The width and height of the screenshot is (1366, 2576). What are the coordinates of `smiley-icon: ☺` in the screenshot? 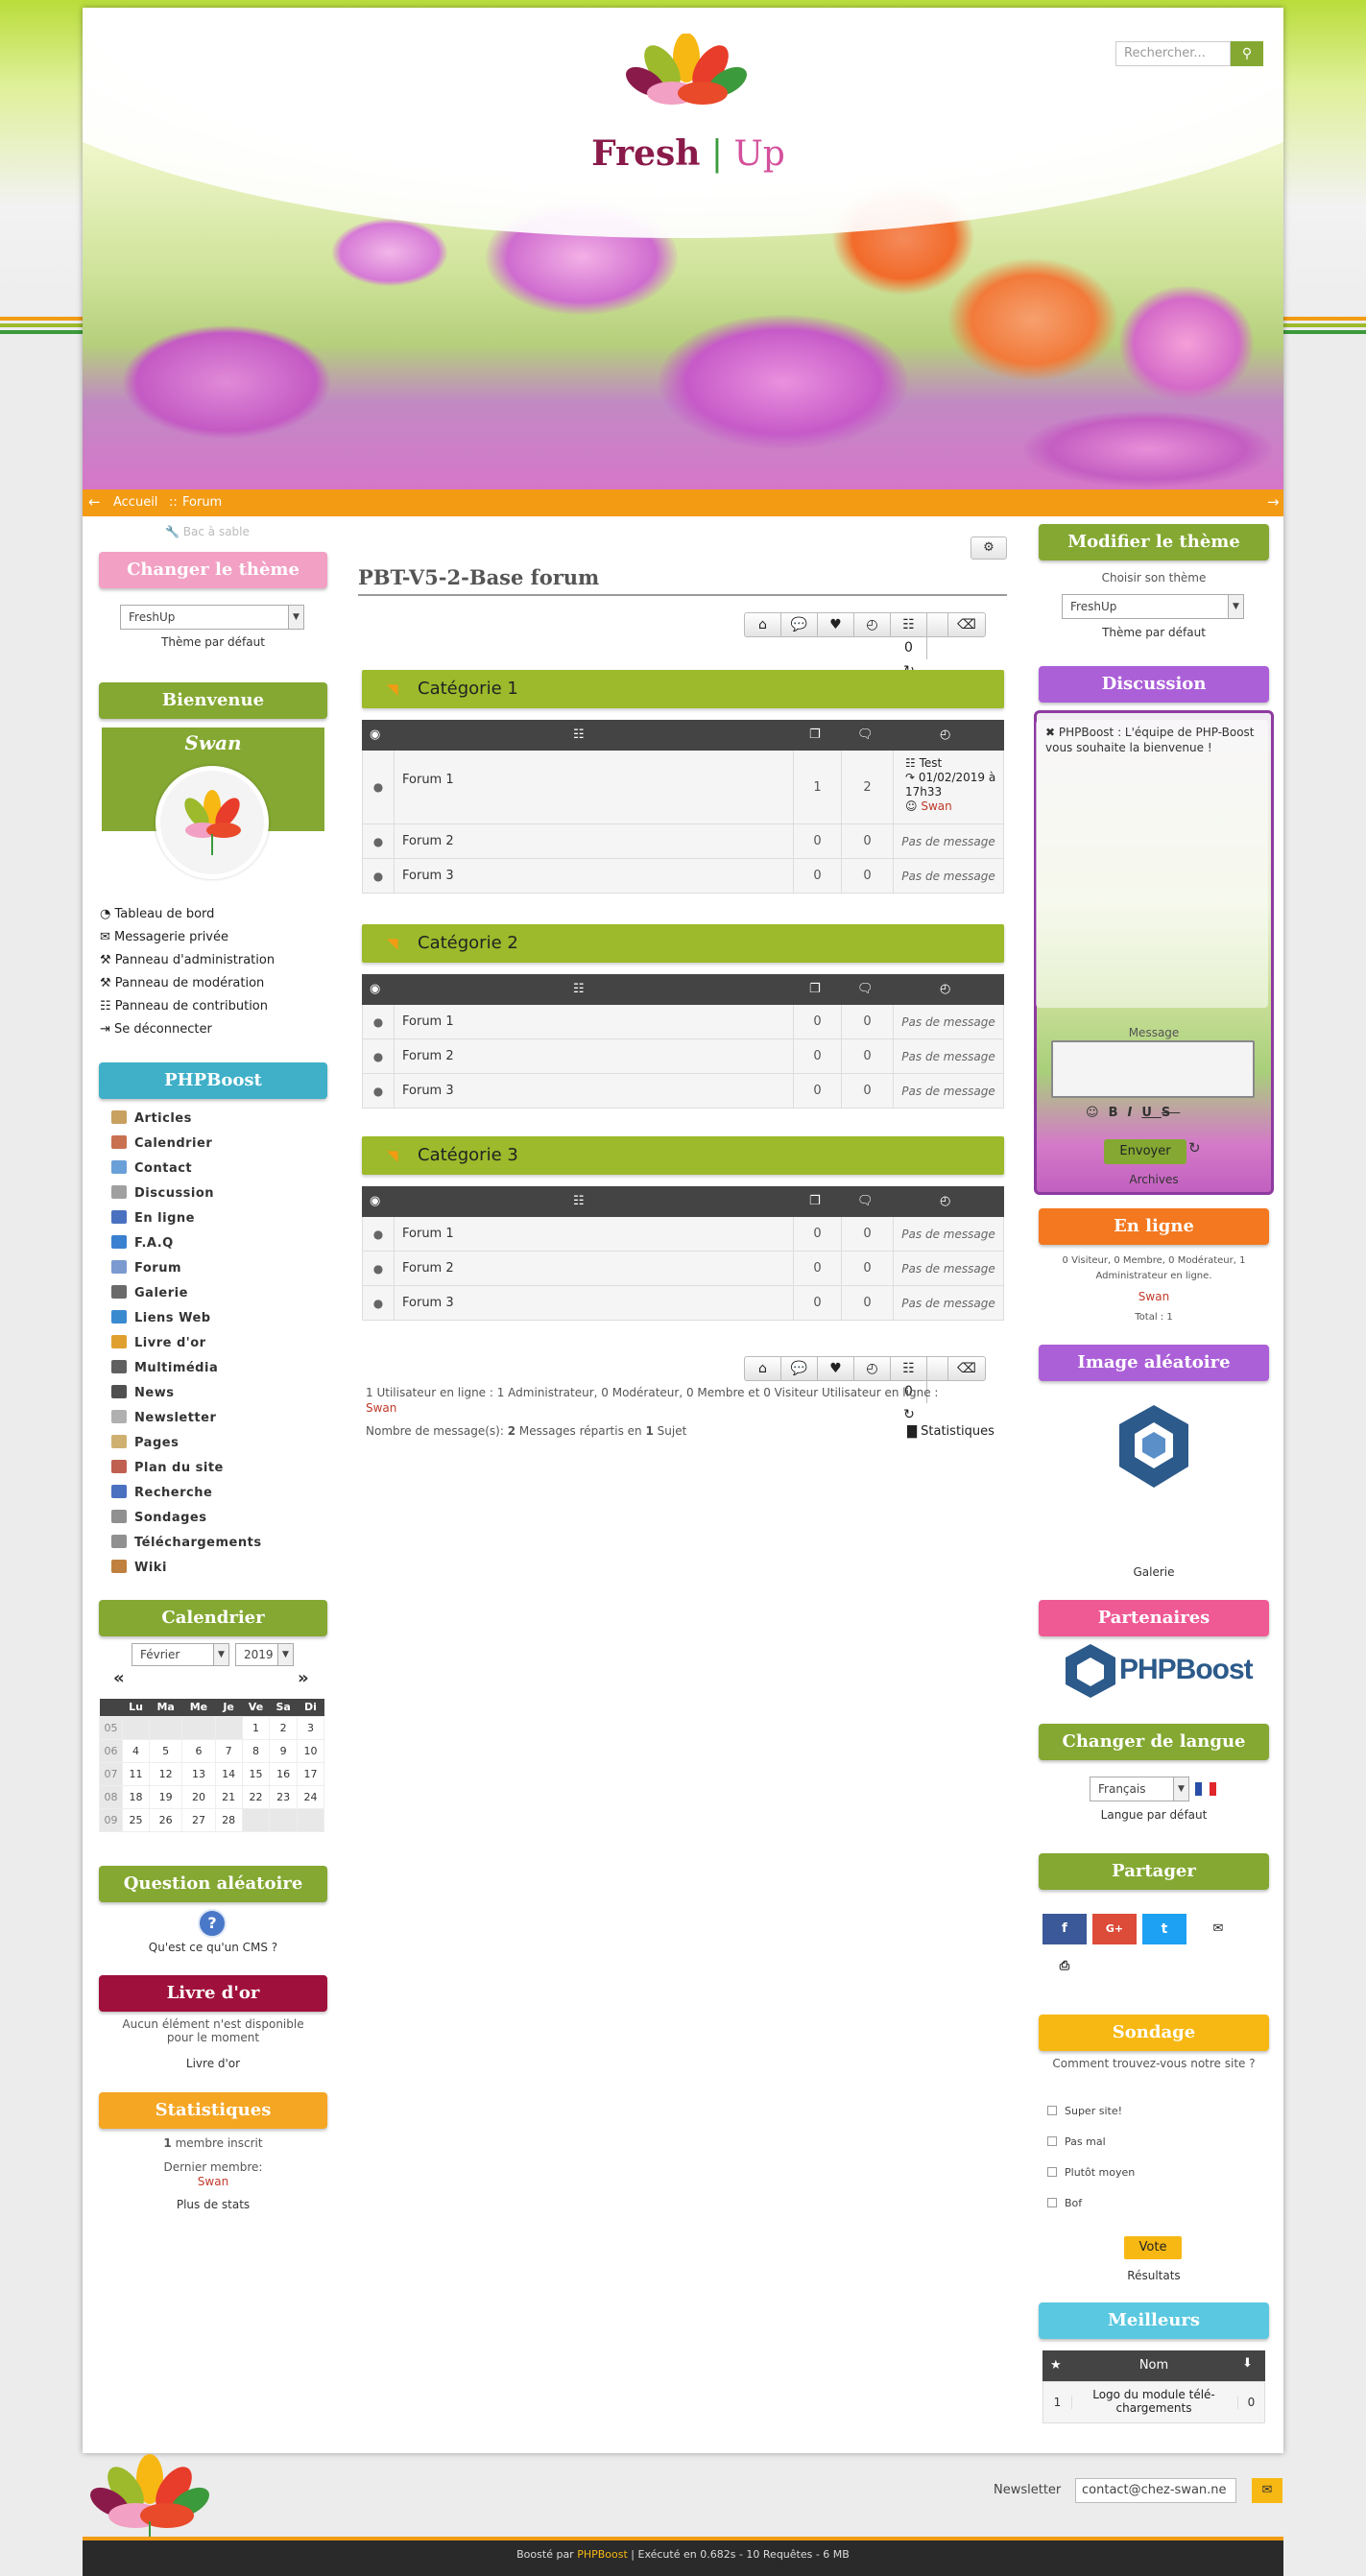 It's located at (1098, 1113).